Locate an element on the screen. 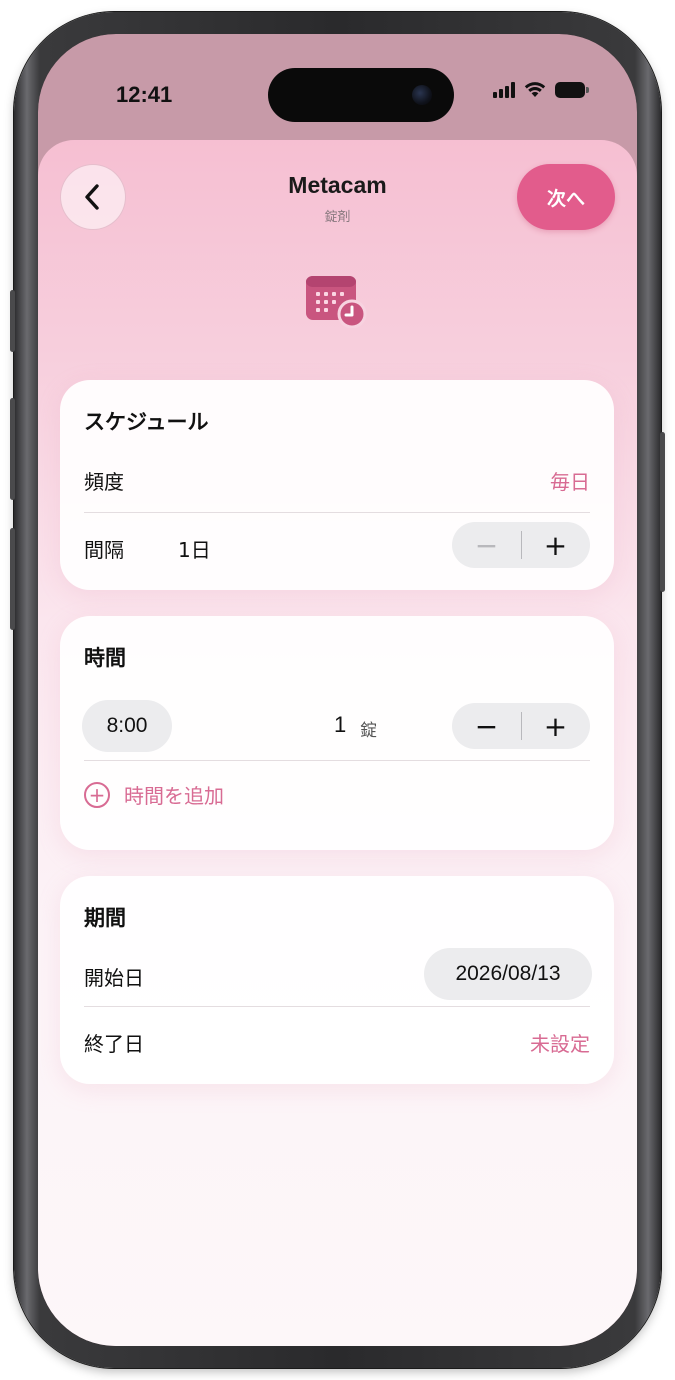  start-date-button: 2026/08/13 is located at coordinates (508, 974).